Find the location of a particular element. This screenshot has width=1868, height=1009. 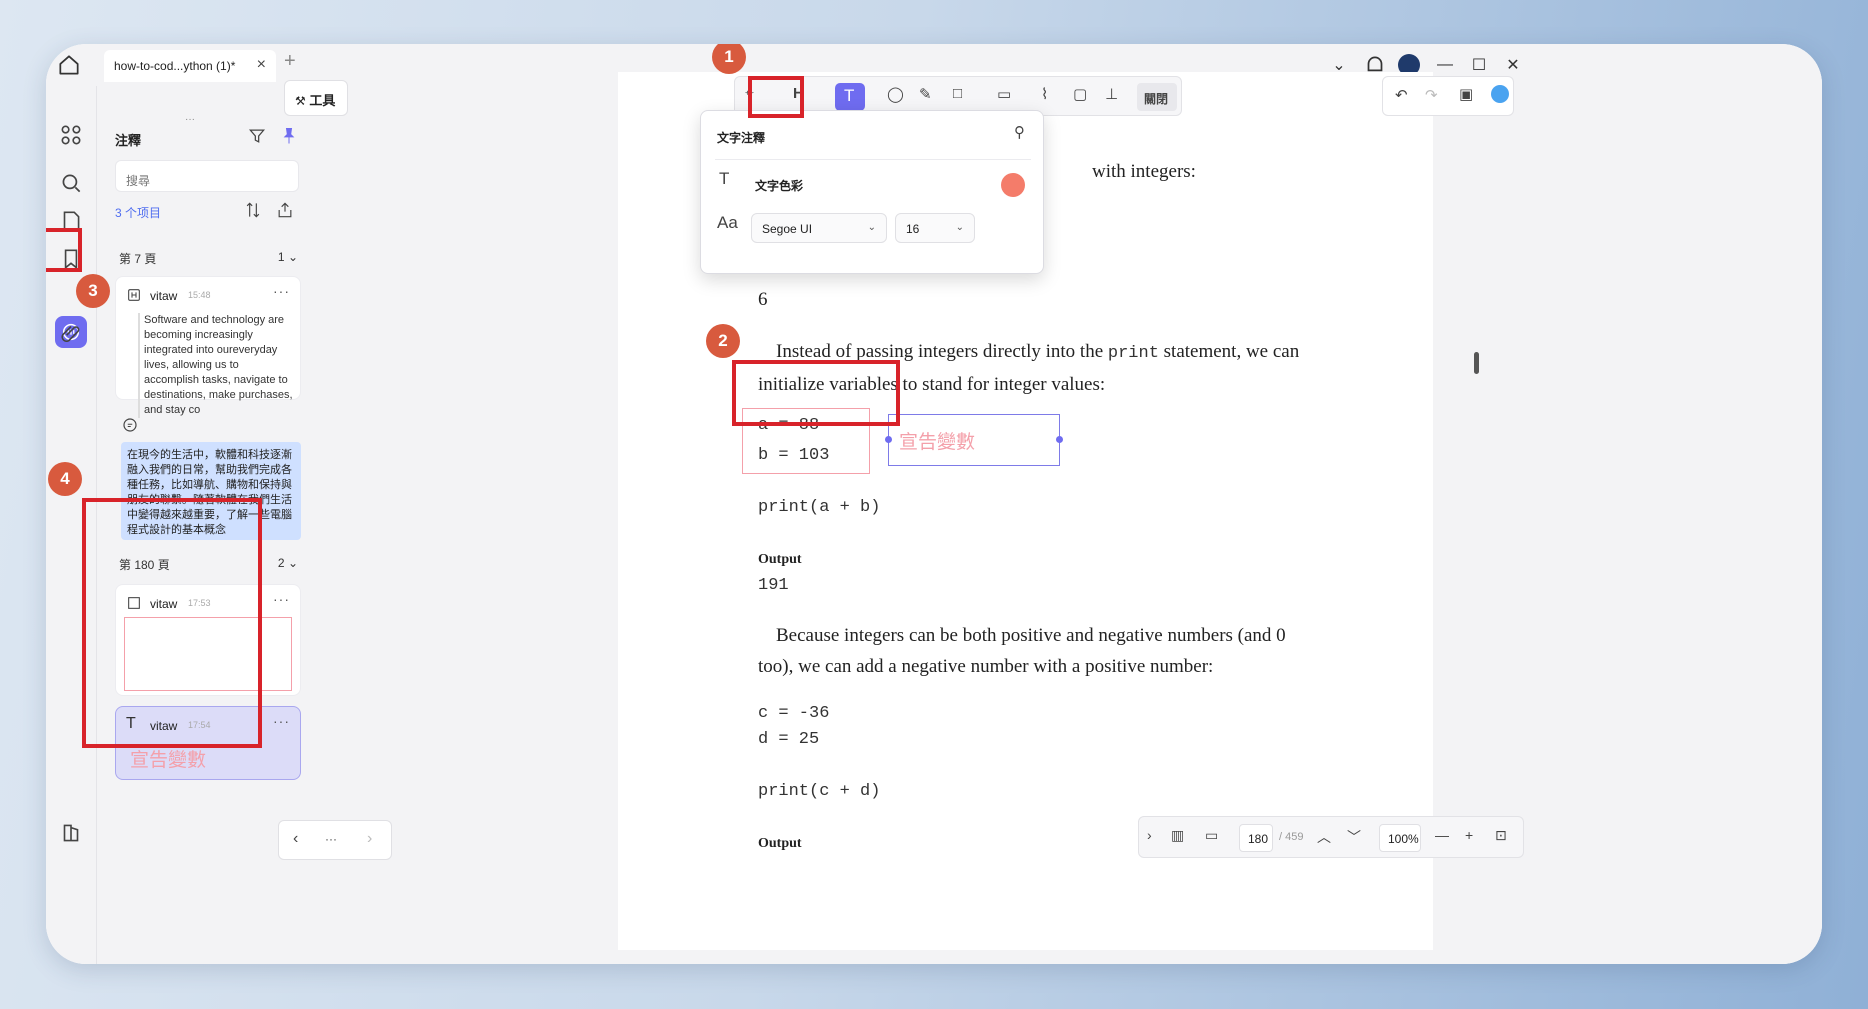

group-label: 第 7 頁 is located at coordinates (138, 259).